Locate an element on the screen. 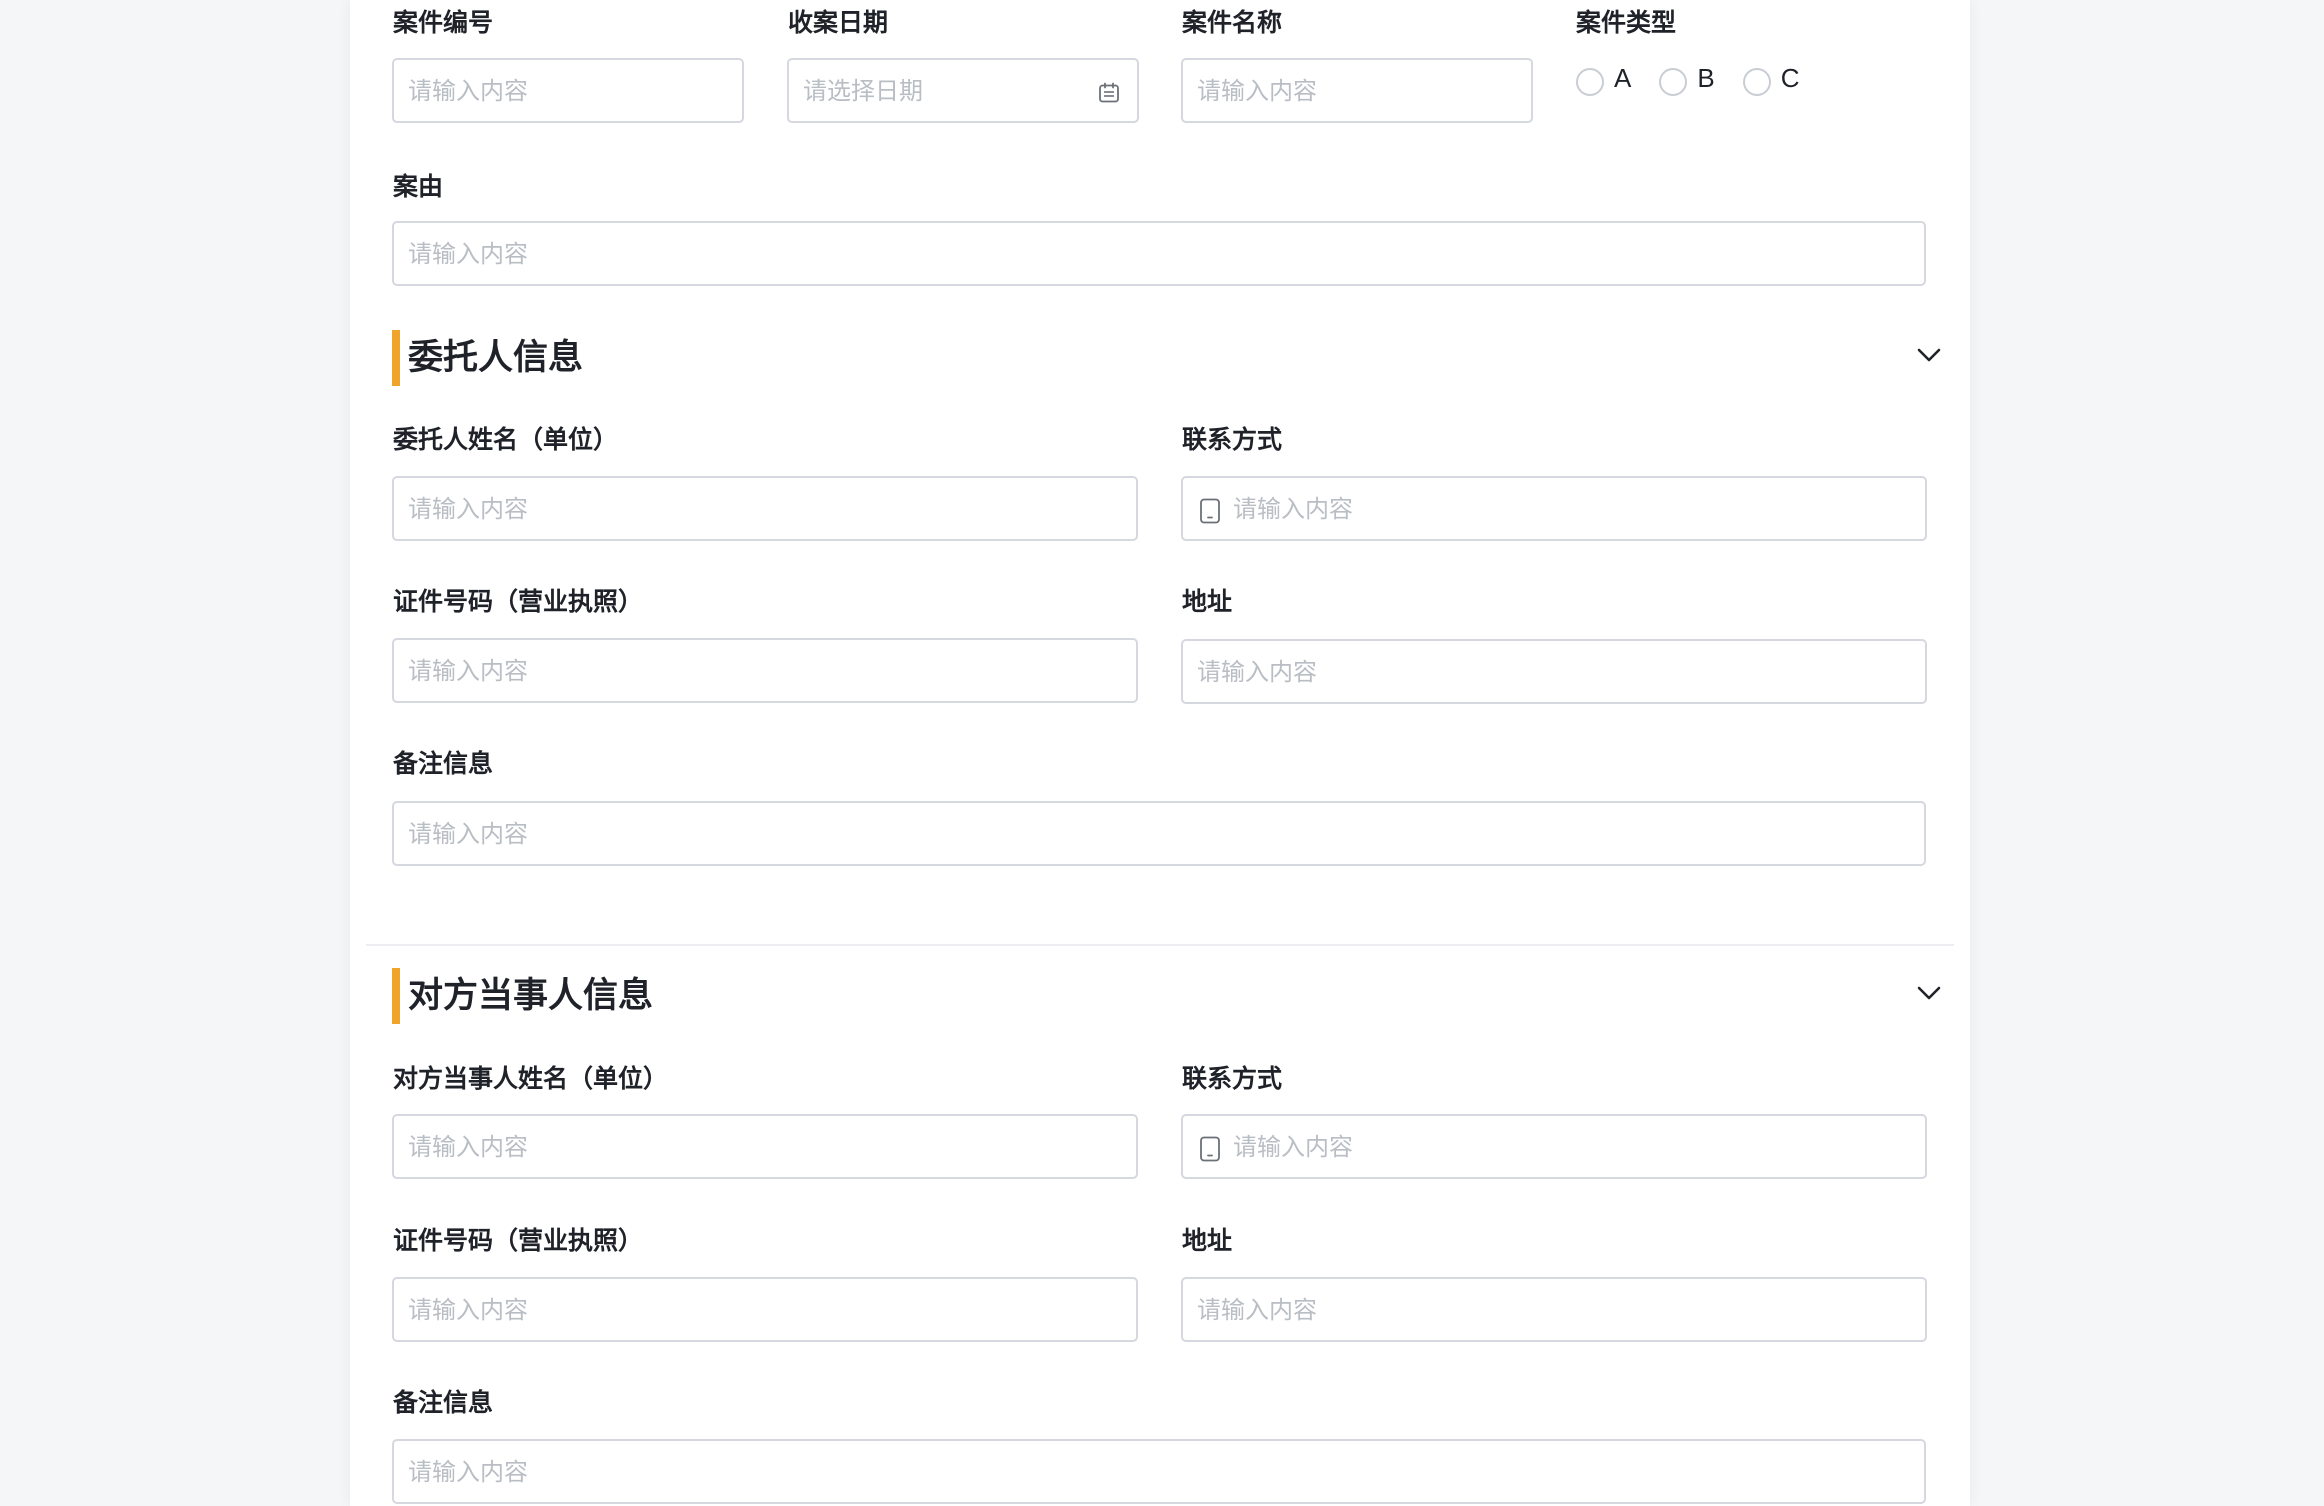 This screenshot has height=1506, width=2324. case-type-option-c: C is located at coordinates (1771, 78).